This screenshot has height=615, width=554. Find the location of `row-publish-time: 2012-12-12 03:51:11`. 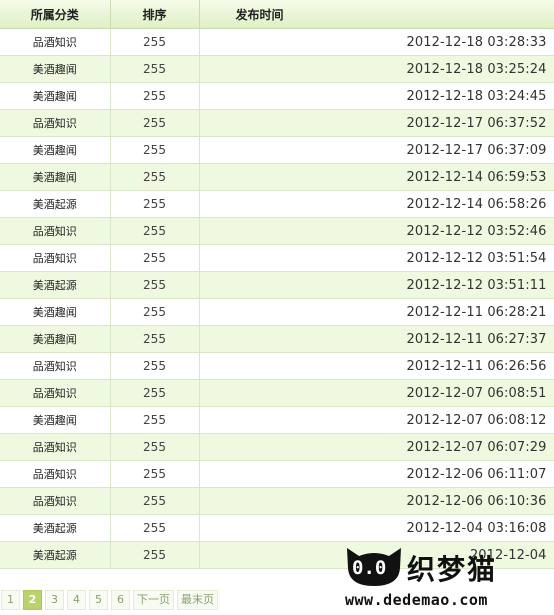

row-publish-time: 2012-12-12 03:51:11 is located at coordinates (376, 285).